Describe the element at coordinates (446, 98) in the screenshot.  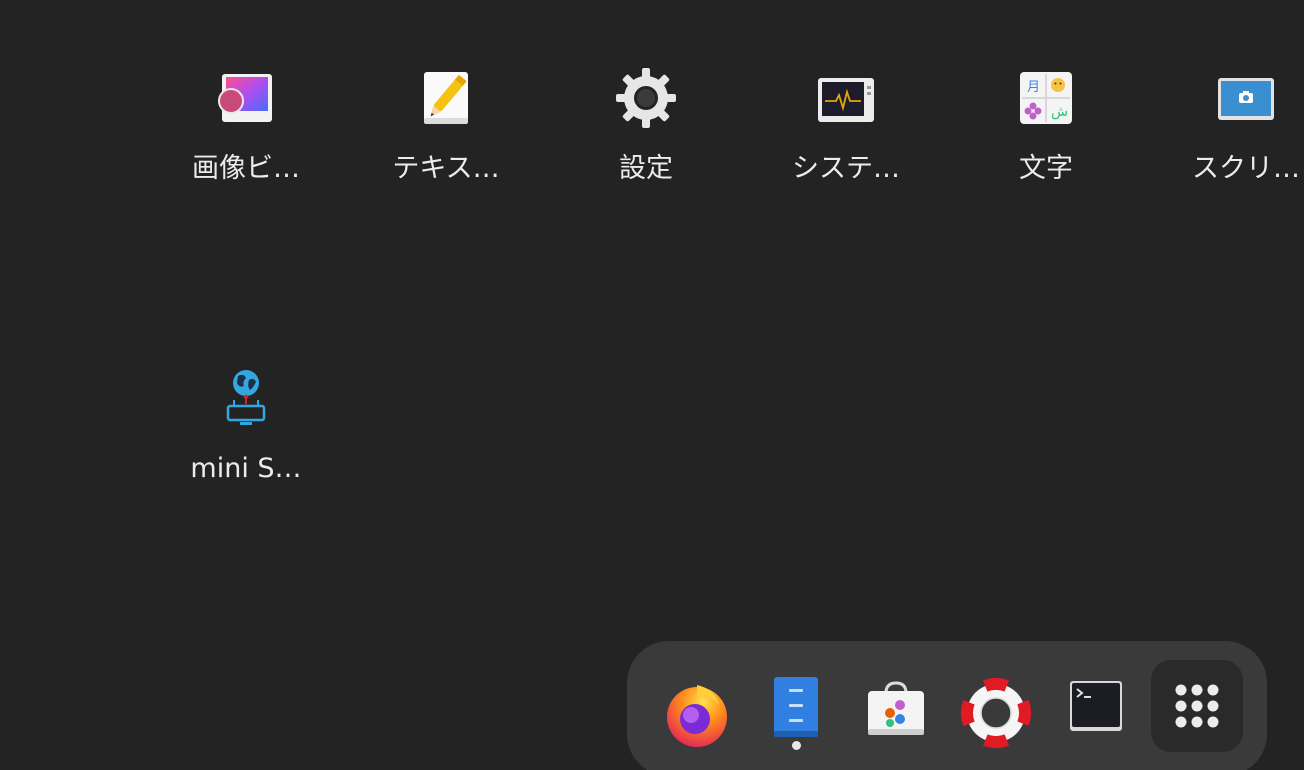
I see `text-editor-icon` at that location.